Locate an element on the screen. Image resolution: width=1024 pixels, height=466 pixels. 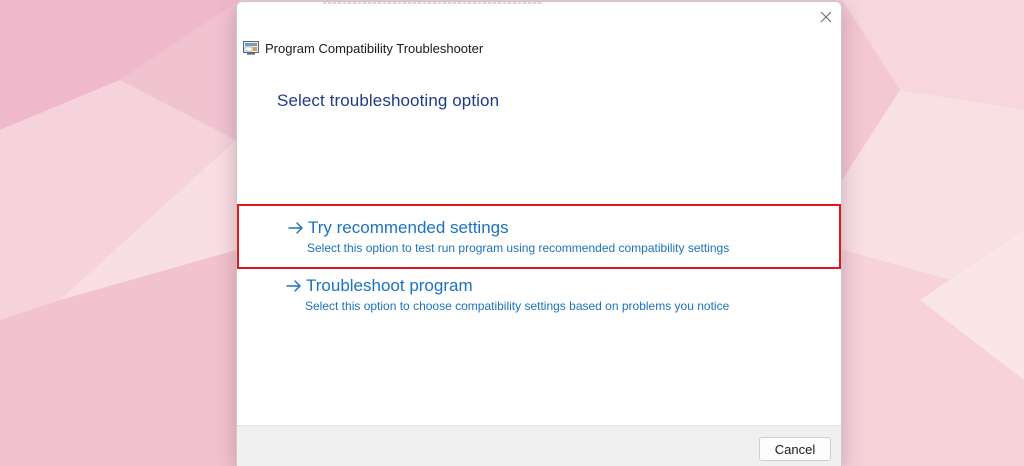
program-compatibility-icon is located at coordinates (251, 48).